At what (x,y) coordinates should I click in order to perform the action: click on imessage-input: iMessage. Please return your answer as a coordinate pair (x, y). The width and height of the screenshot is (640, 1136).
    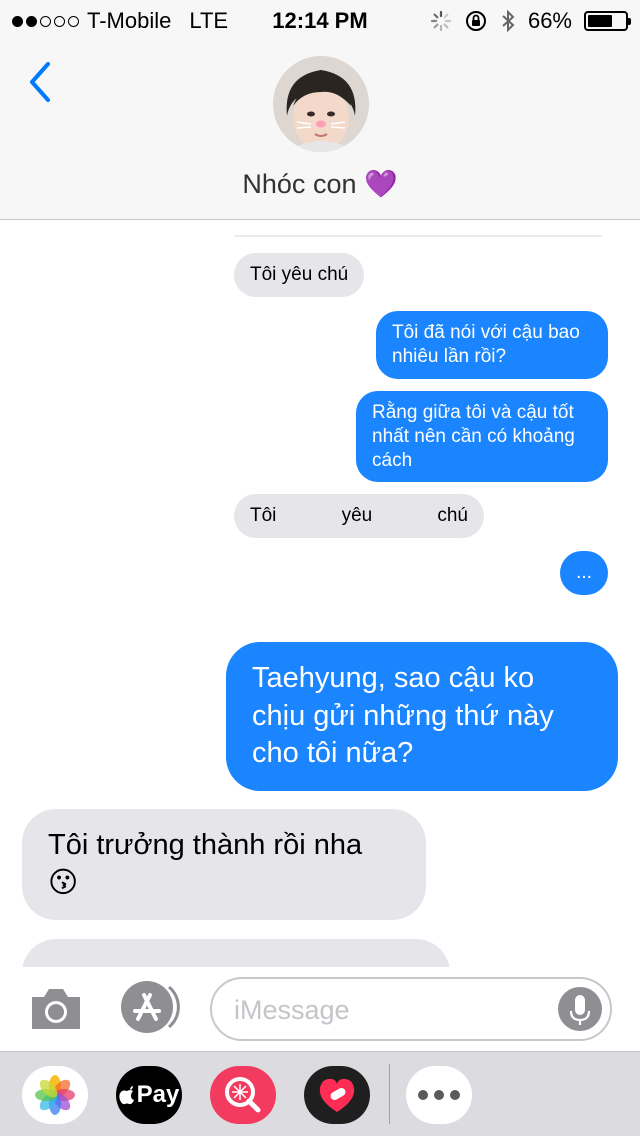
    Looking at the image, I should click on (411, 1009).